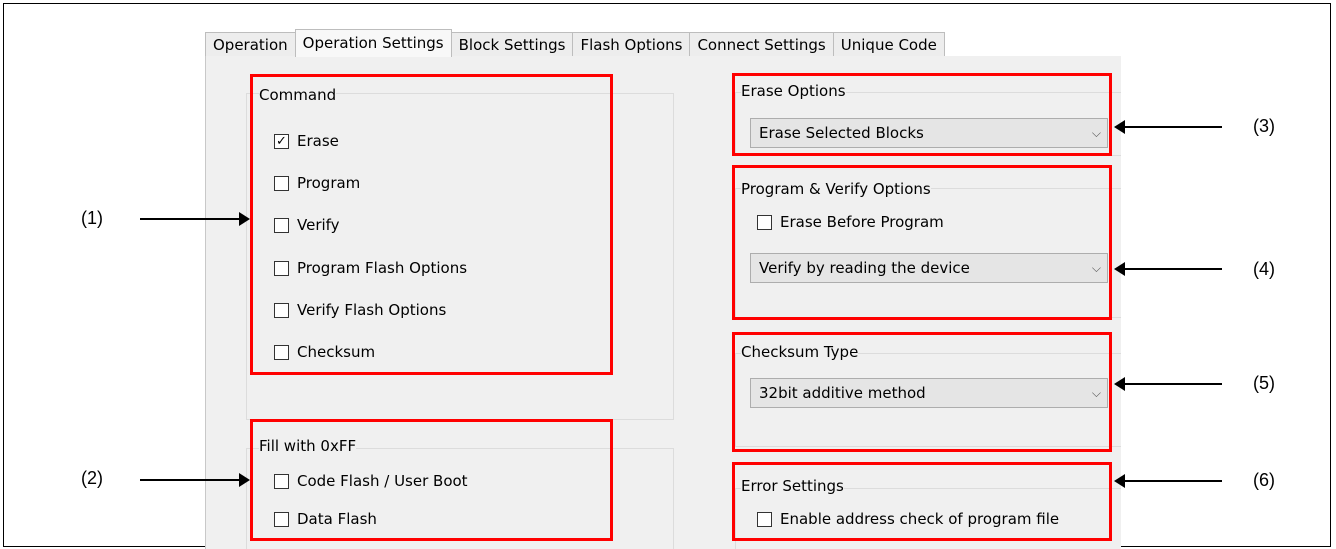 Image resolution: width=1336 pixels, height=549 pixels. What do you see at coordinates (1264, 269) in the screenshot?
I see `callout-label-4: (4)` at bounding box center [1264, 269].